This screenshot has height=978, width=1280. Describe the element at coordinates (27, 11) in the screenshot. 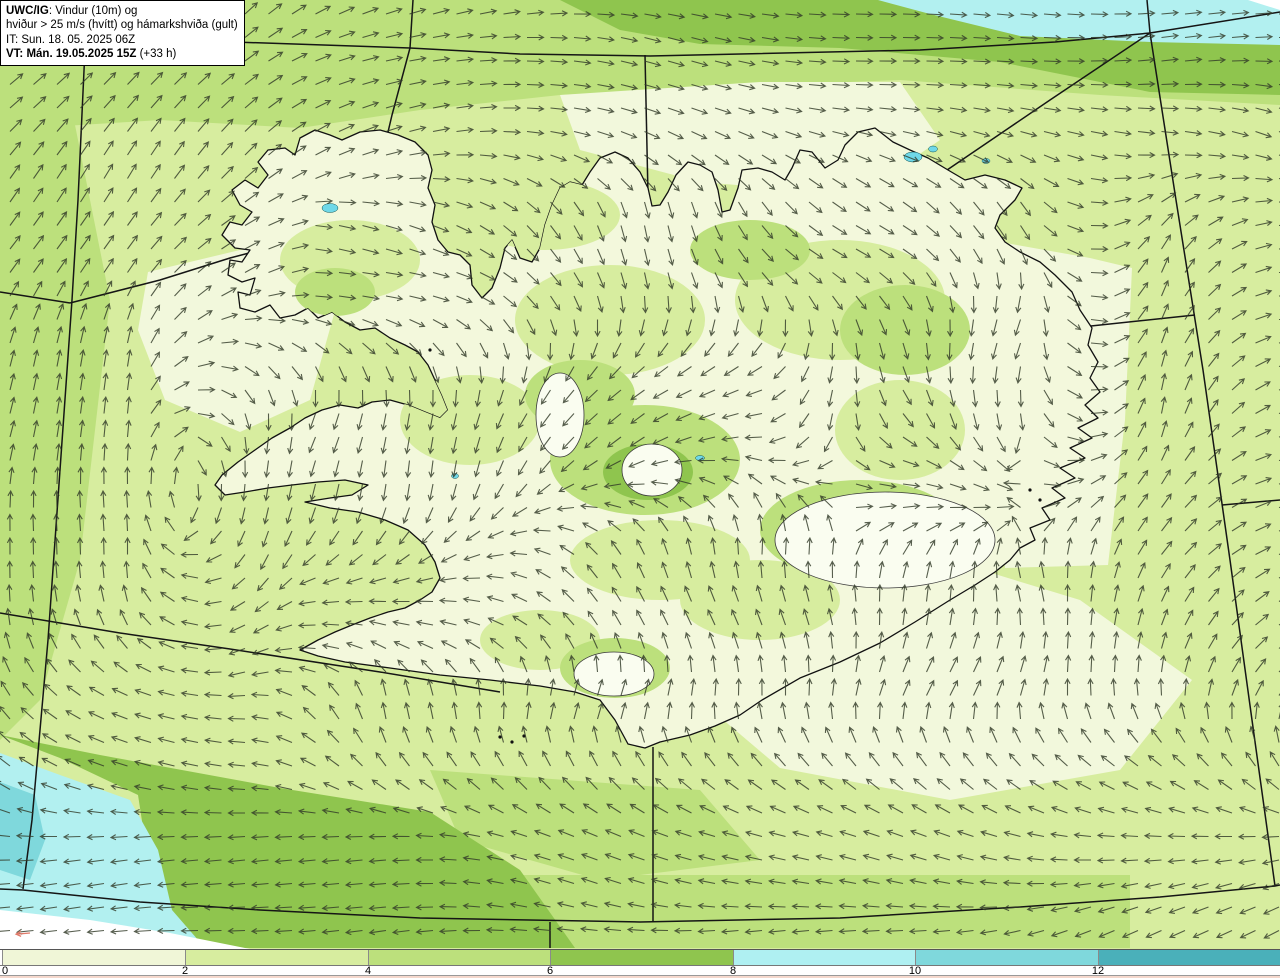

I see `model-name: UWC/IG` at that location.